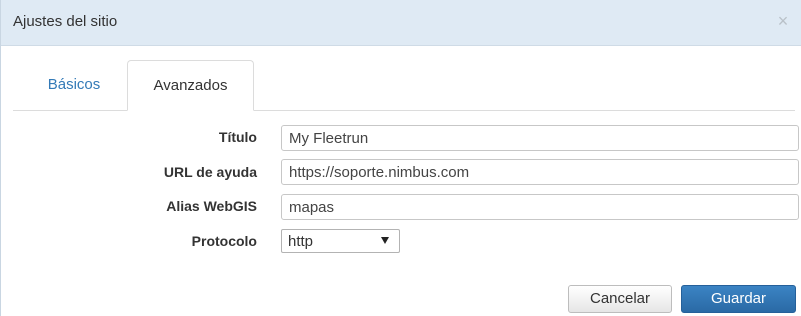  What do you see at coordinates (224, 241) in the screenshot?
I see `protocolo-label: Protocolo` at bounding box center [224, 241].